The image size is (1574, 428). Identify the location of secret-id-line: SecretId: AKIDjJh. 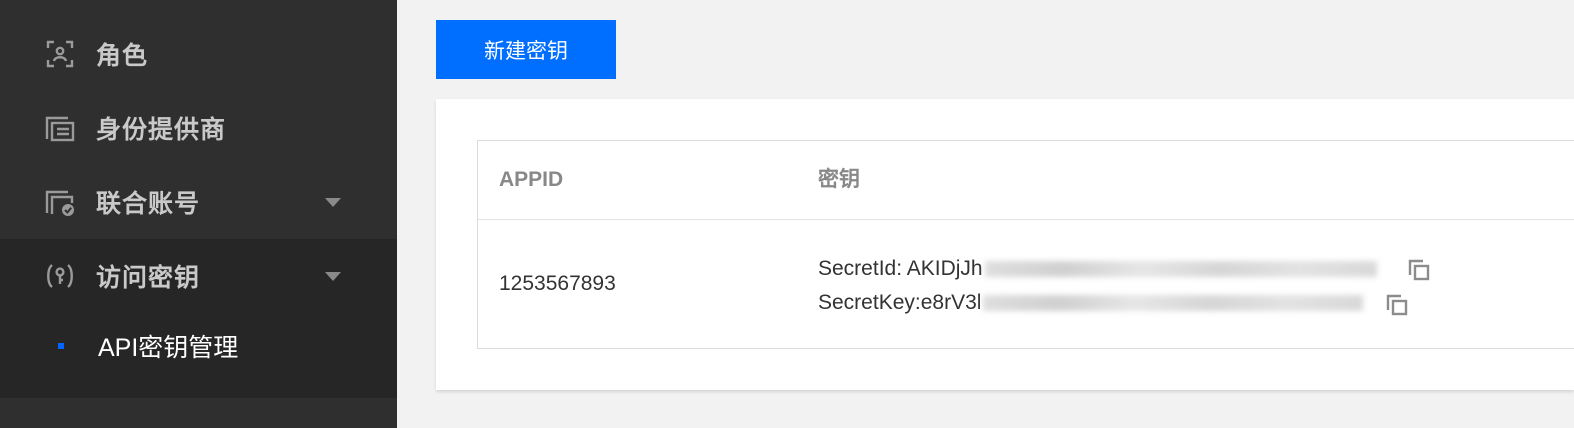
(1097, 270).